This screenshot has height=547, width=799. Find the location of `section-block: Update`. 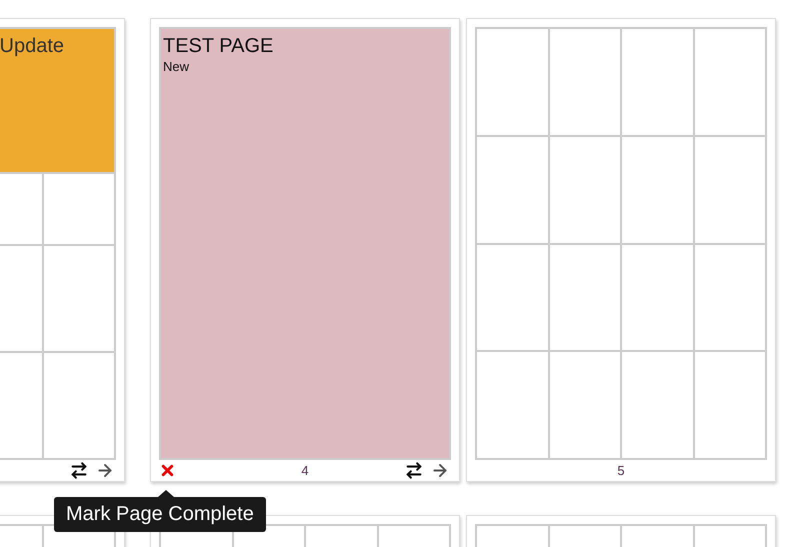

section-block: Update is located at coordinates (57, 100).